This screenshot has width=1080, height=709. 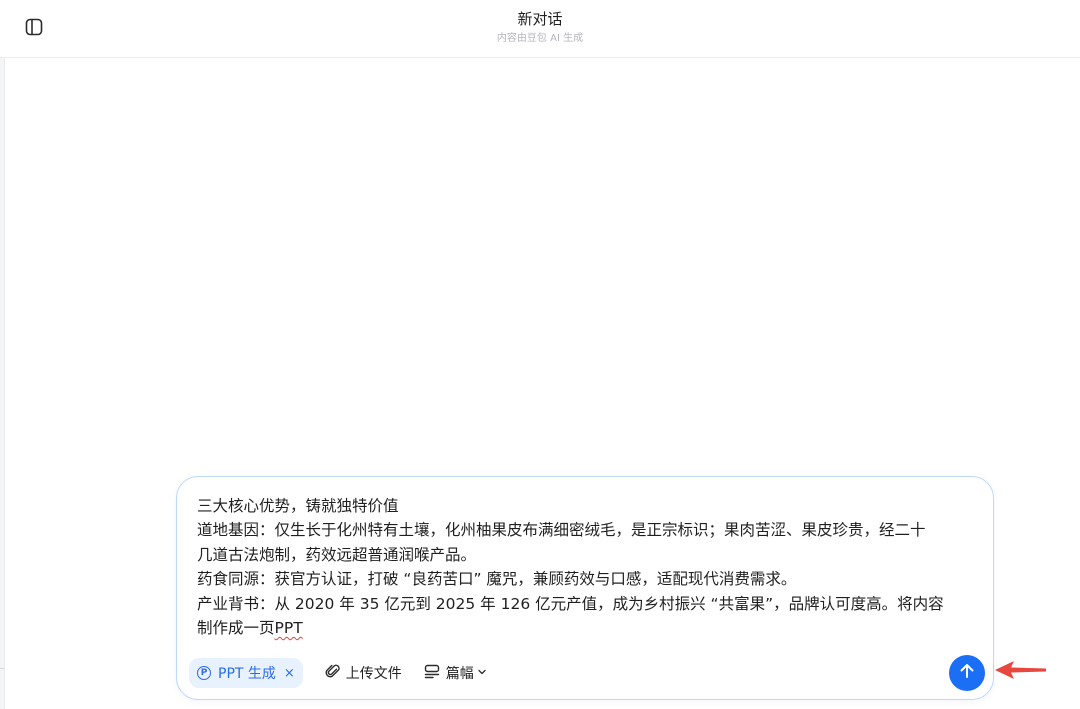 What do you see at coordinates (1020, 670) in the screenshot?
I see `annotation-arrow-icon` at bounding box center [1020, 670].